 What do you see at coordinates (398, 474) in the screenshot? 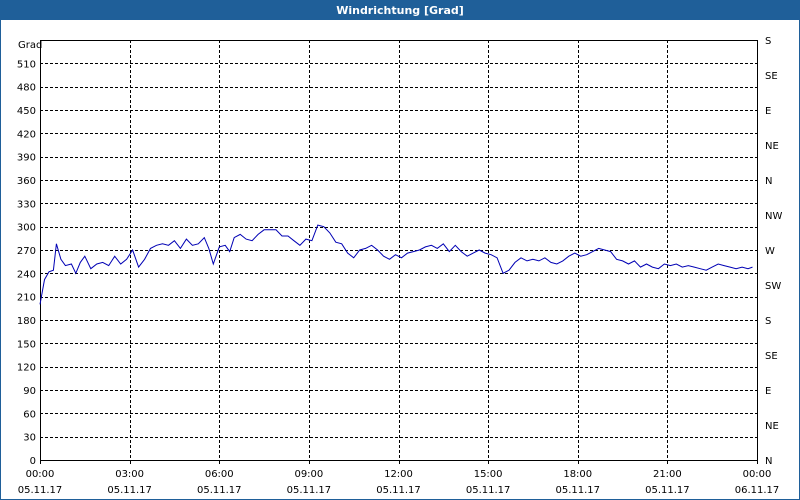
I see `x-tick-time: 12:00` at bounding box center [398, 474].